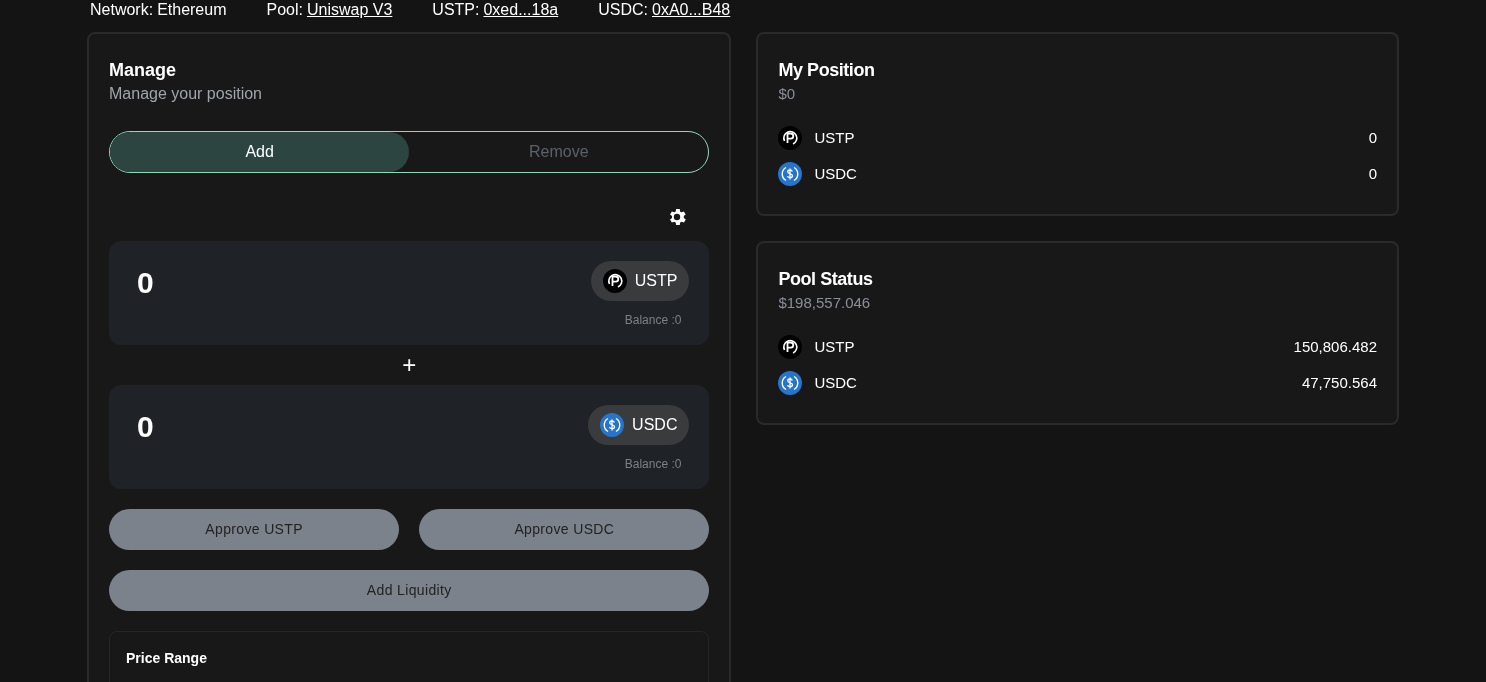 The height and width of the screenshot is (682, 1486). Describe the element at coordinates (827, 70) in the screenshot. I see `card-title: My Position` at that location.